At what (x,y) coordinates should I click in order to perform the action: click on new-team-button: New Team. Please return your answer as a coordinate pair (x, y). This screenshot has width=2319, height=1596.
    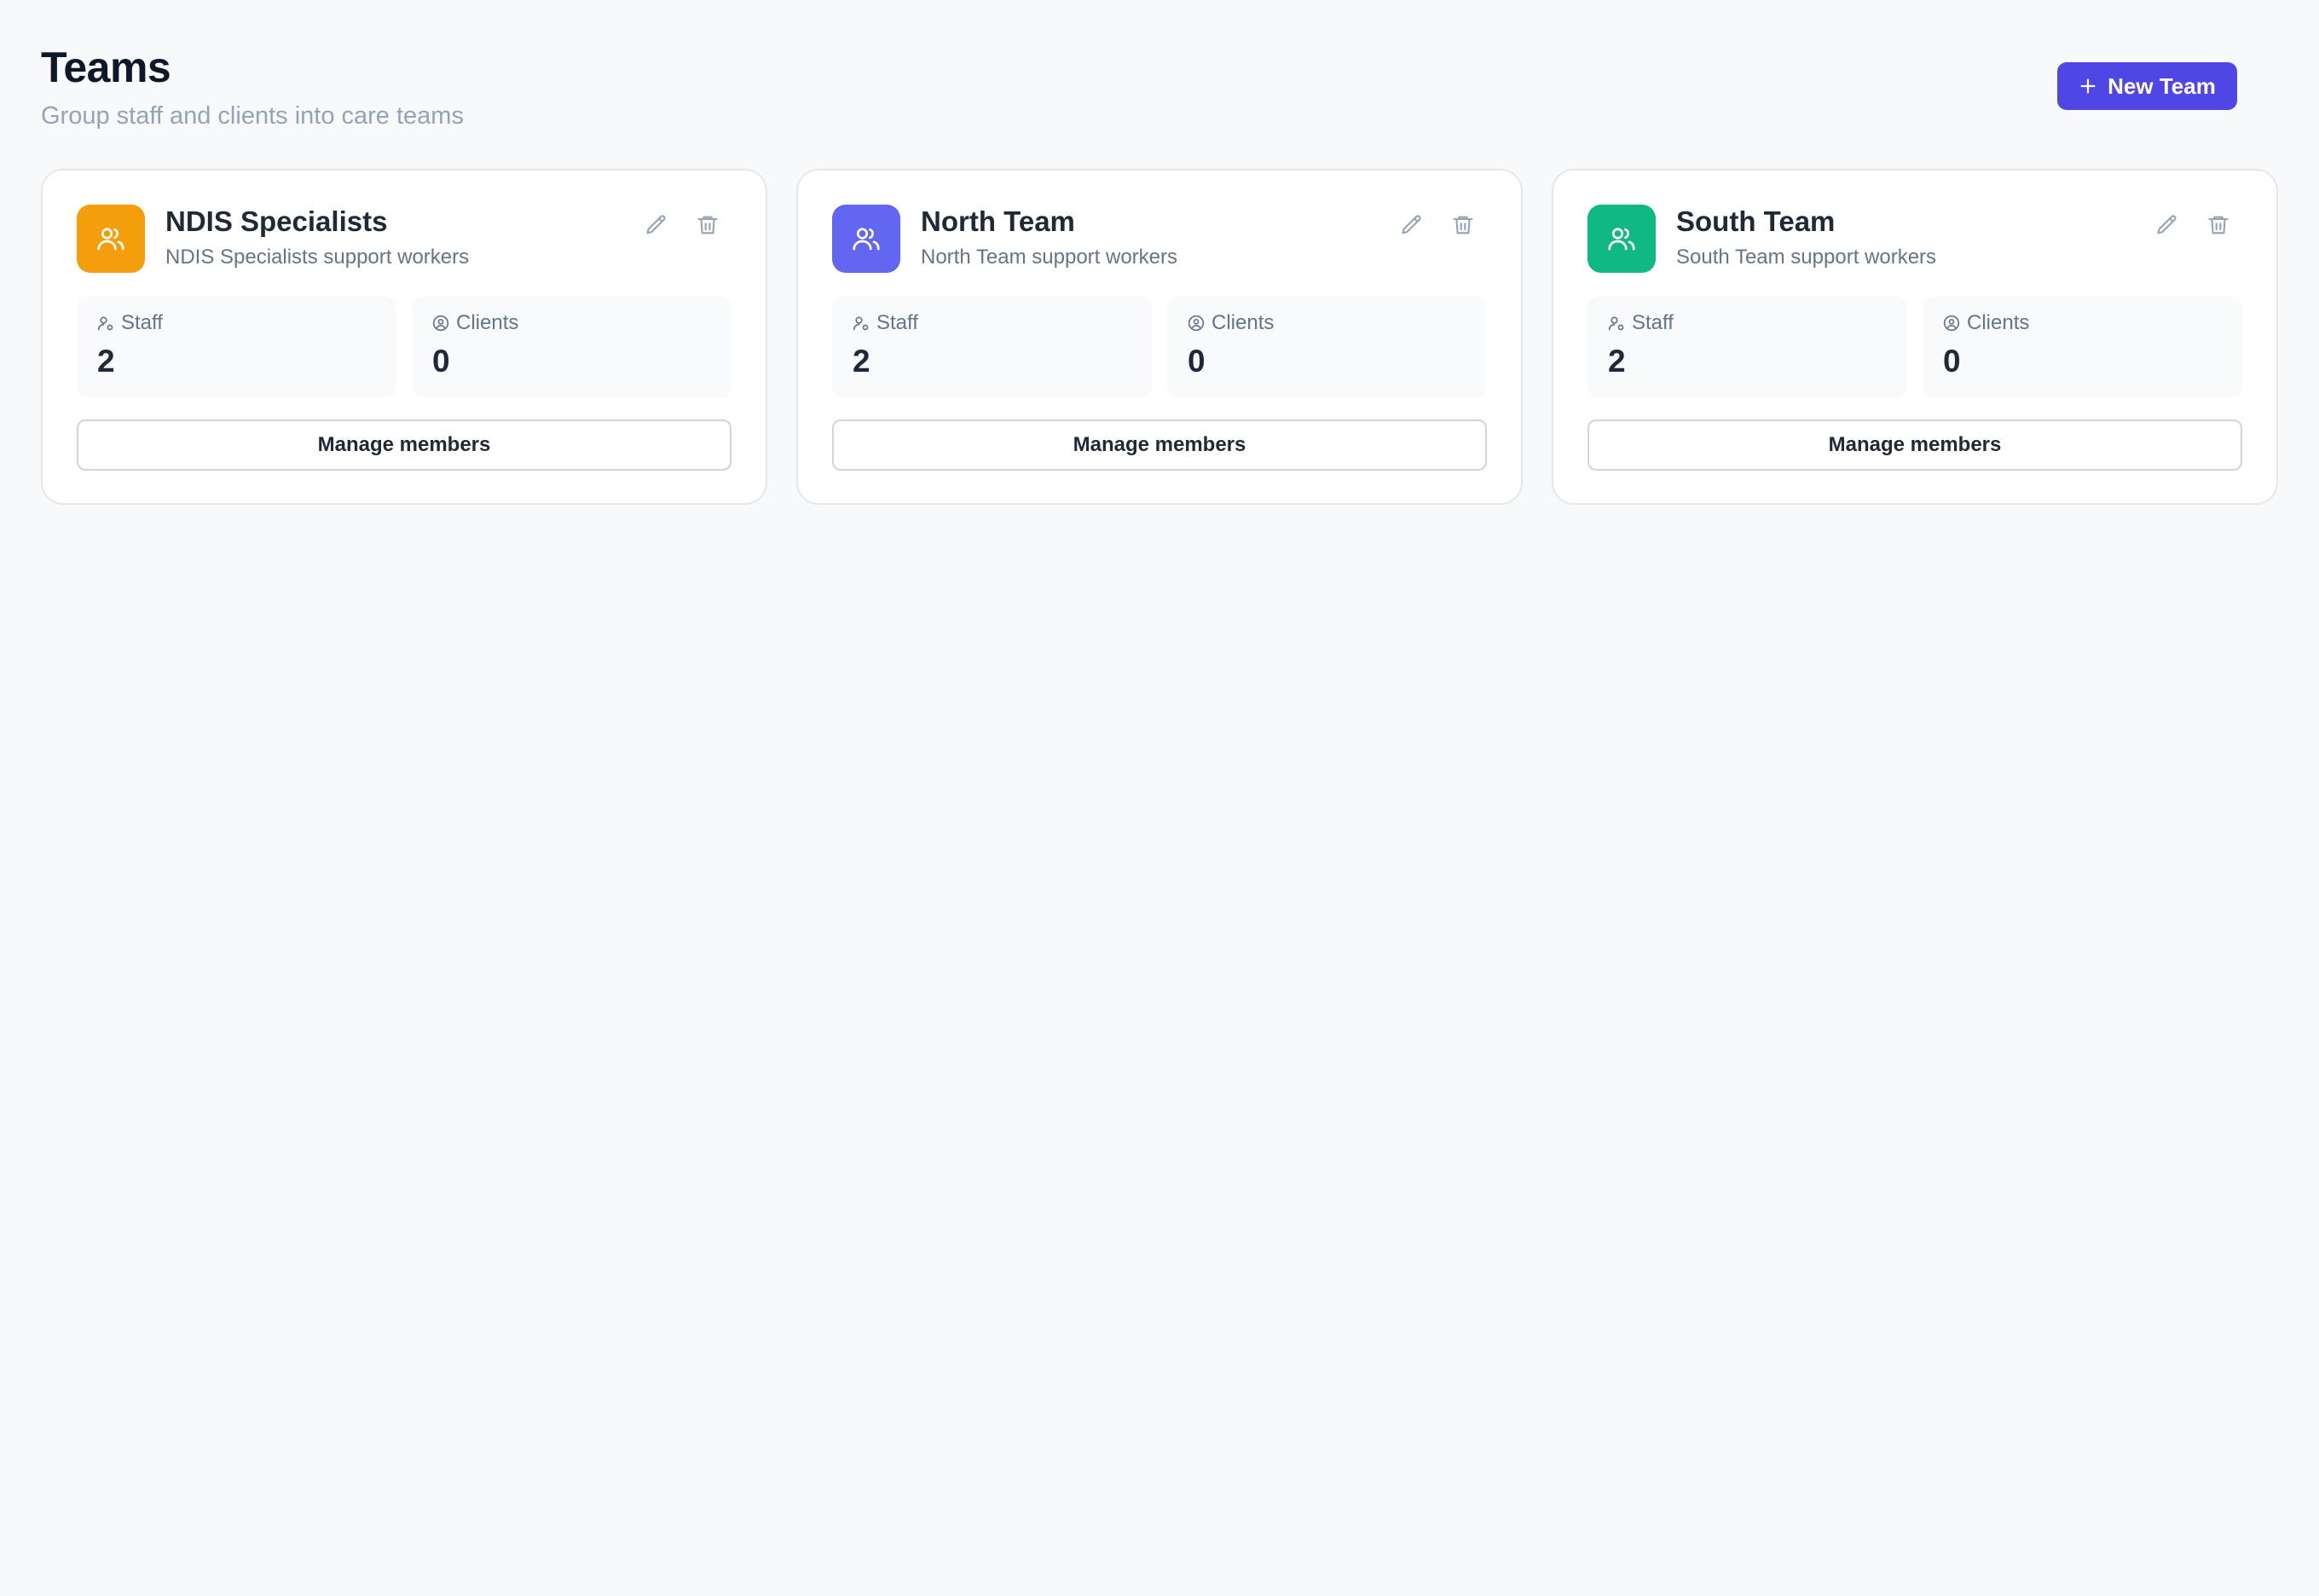
    Looking at the image, I should click on (2147, 86).